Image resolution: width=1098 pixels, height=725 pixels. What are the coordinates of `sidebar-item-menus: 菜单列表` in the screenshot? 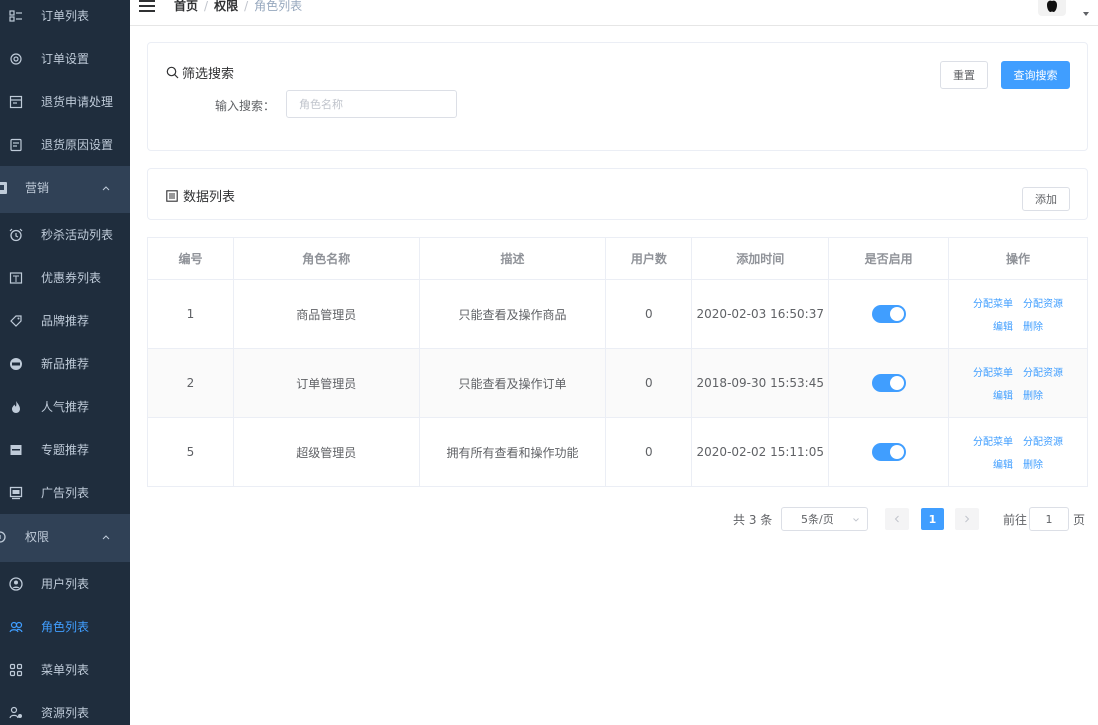 It's located at (65, 669).